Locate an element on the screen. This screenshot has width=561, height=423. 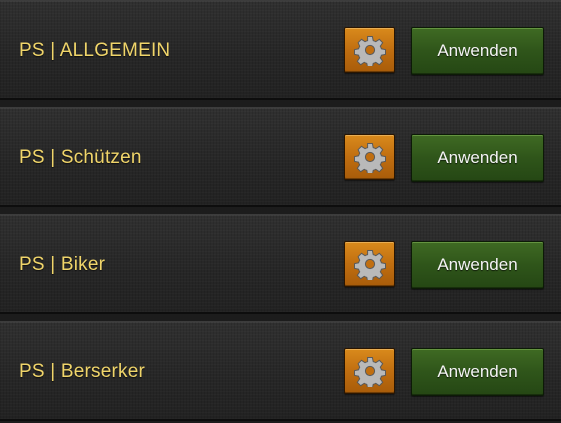
preset-name: PS | Biker is located at coordinates (62, 264).